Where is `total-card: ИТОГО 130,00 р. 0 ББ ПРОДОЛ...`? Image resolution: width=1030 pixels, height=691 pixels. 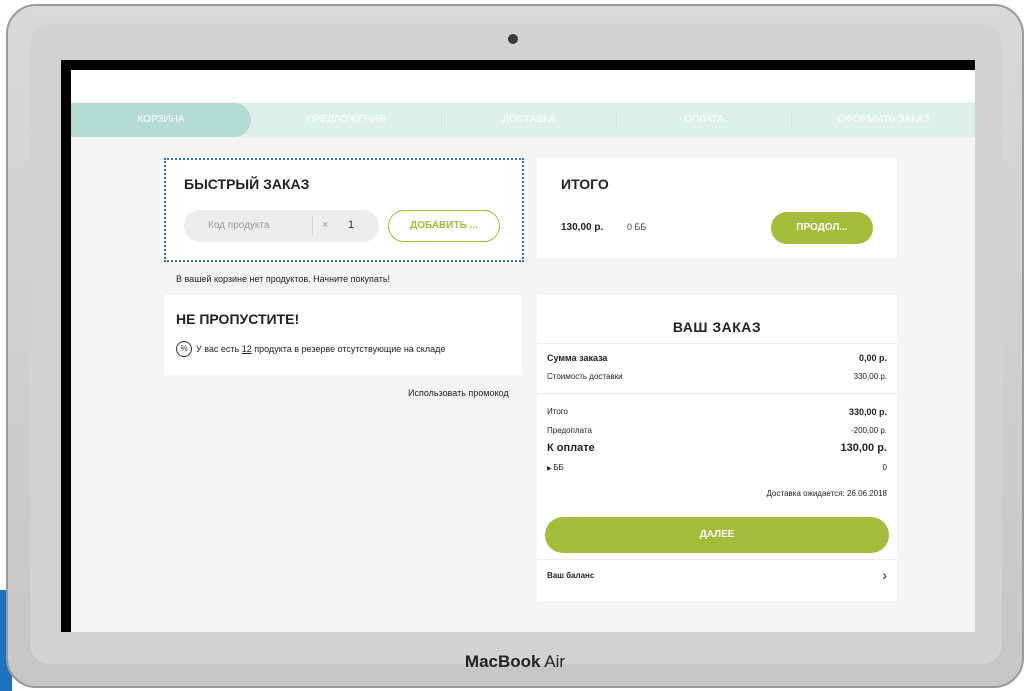
total-card: ИТОГО 130,00 р. 0 ББ ПРОДОЛ... is located at coordinates (717, 208).